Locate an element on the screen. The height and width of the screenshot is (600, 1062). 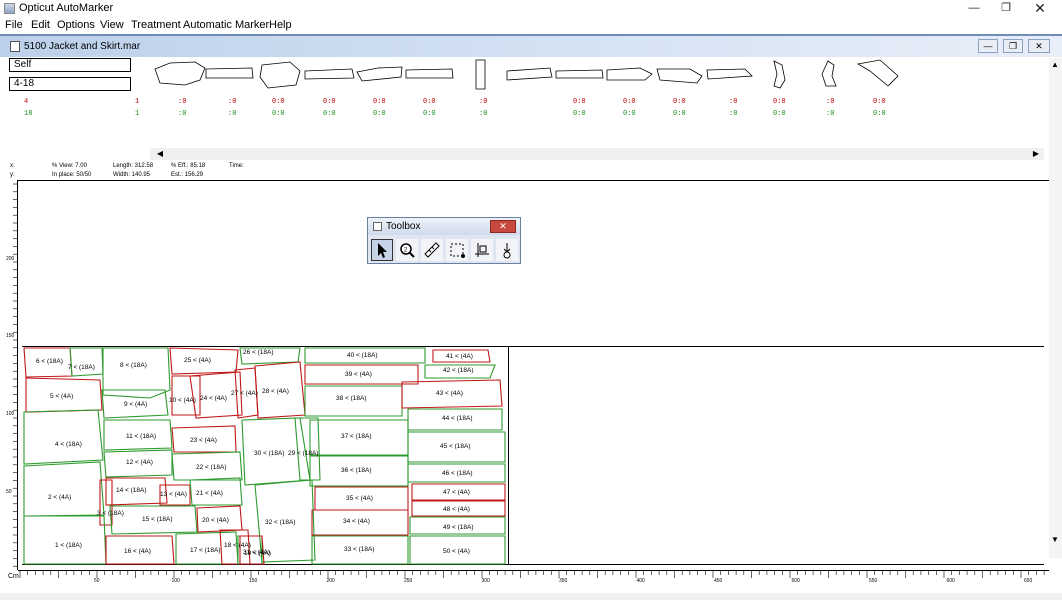
measure-ruler-icon is located at coordinates (432, 250).